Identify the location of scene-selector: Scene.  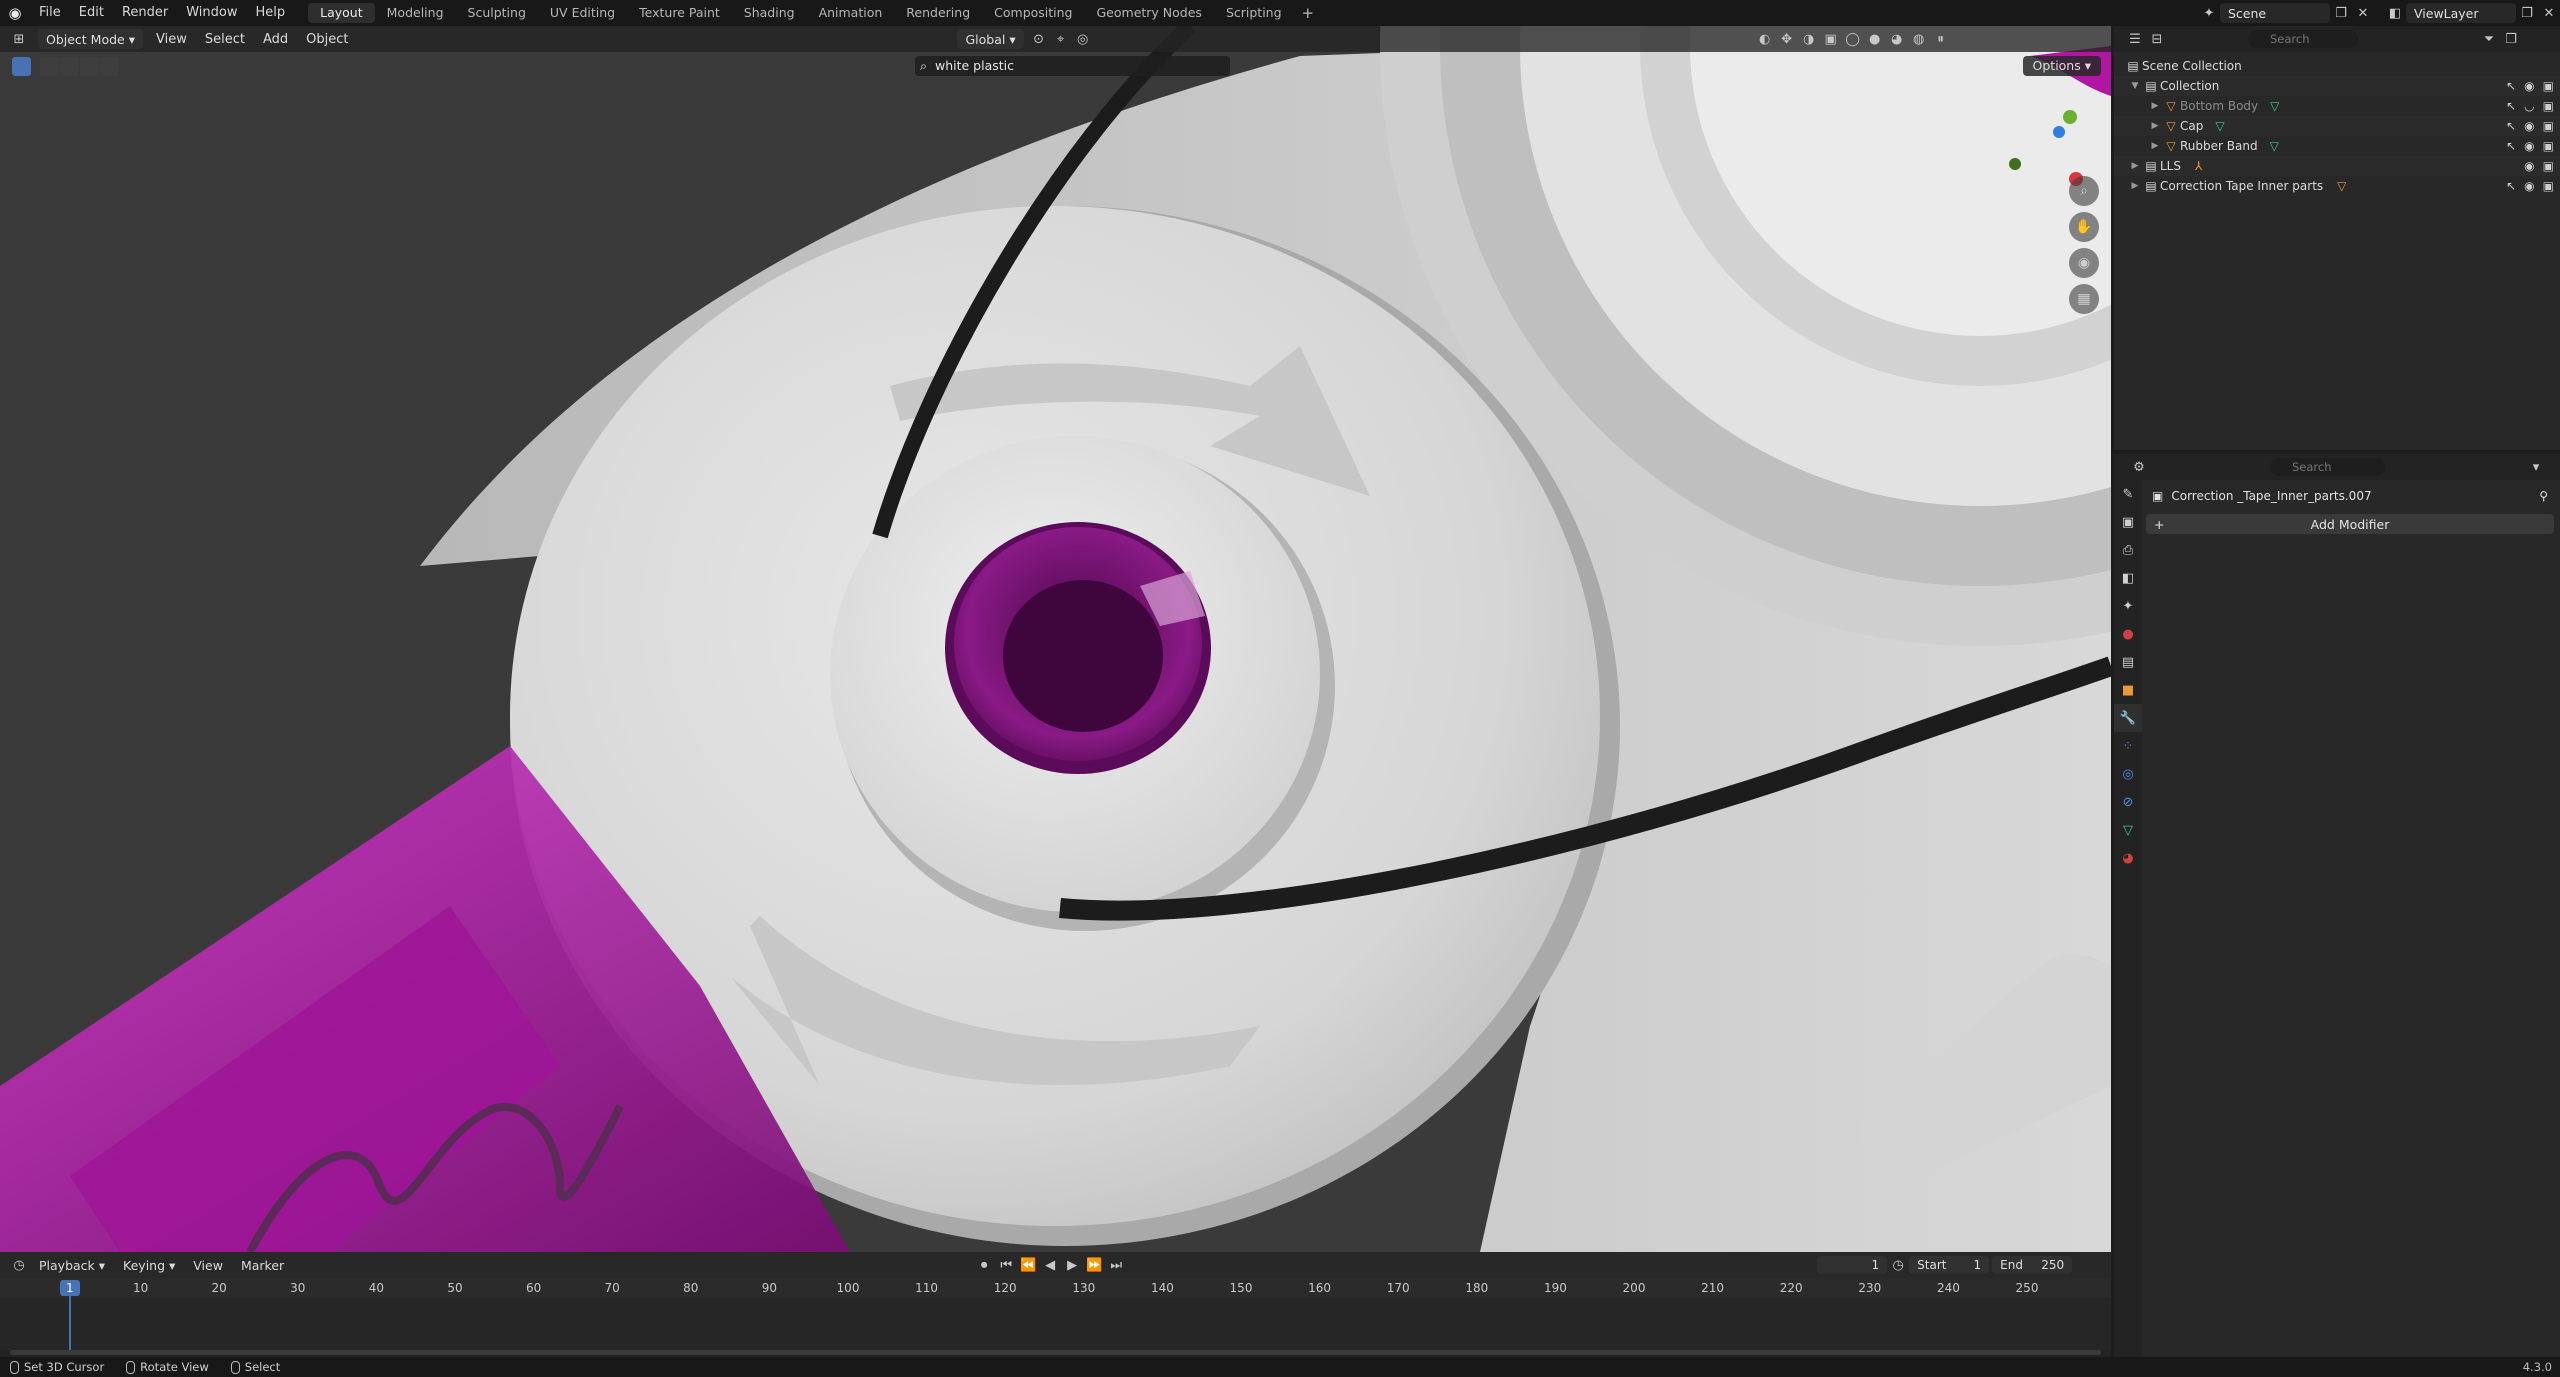
(2275, 13).